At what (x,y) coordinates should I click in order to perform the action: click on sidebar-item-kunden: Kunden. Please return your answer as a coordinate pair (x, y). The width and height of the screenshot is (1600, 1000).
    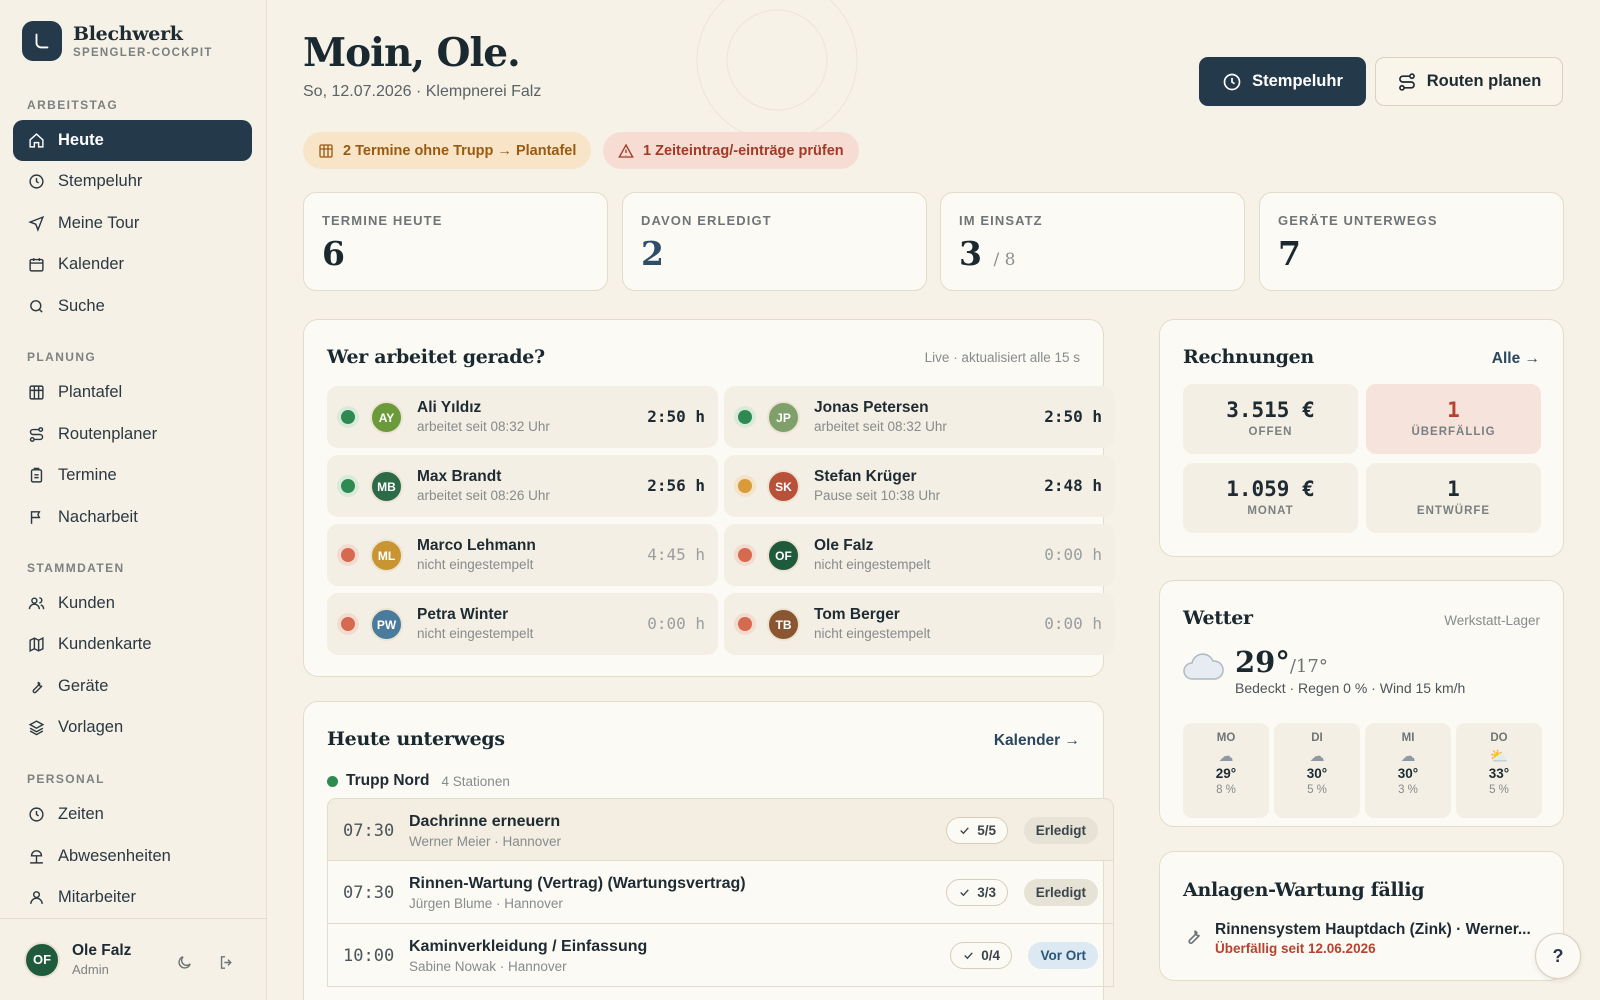
    Looking at the image, I should click on (132, 603).